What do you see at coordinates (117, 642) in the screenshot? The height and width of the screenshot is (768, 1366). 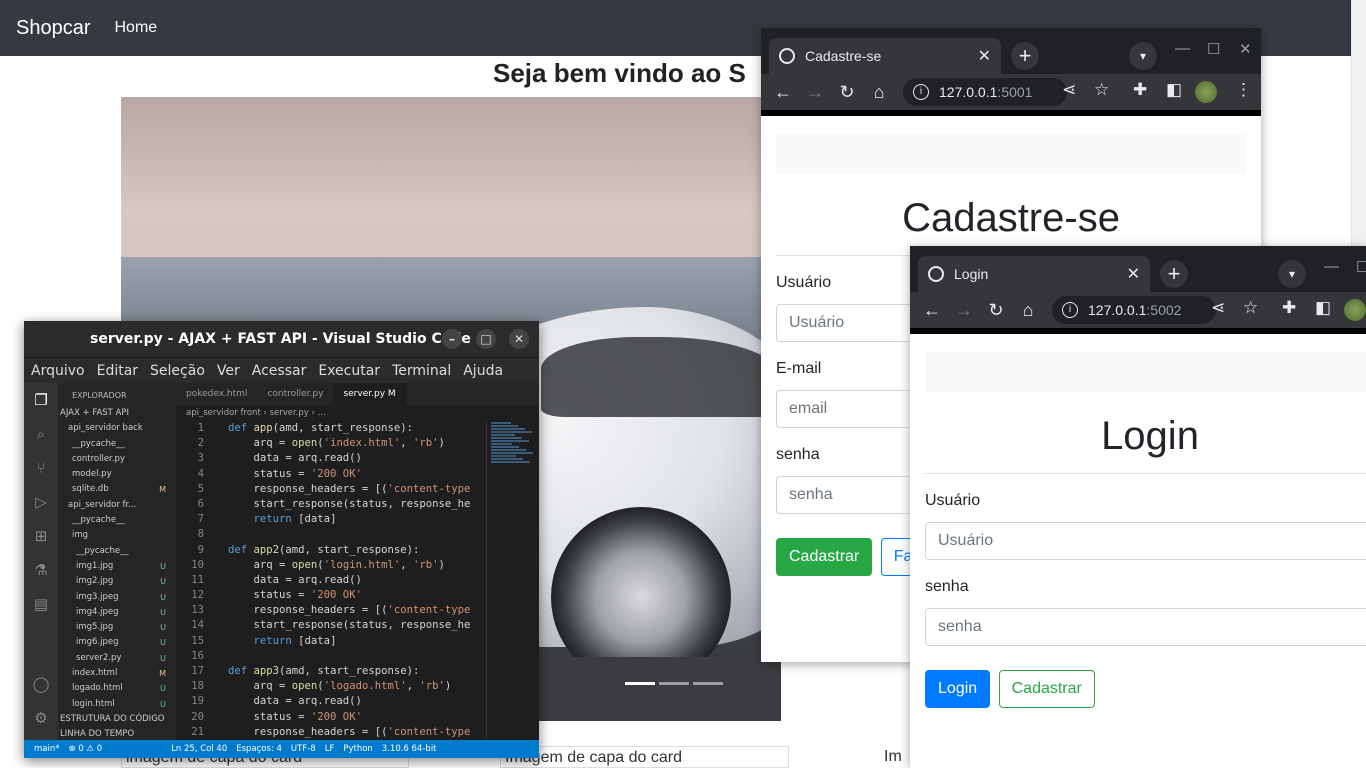 I see `explorer-tree-item: img6.jpeg U` at bounding box center [117, 642].